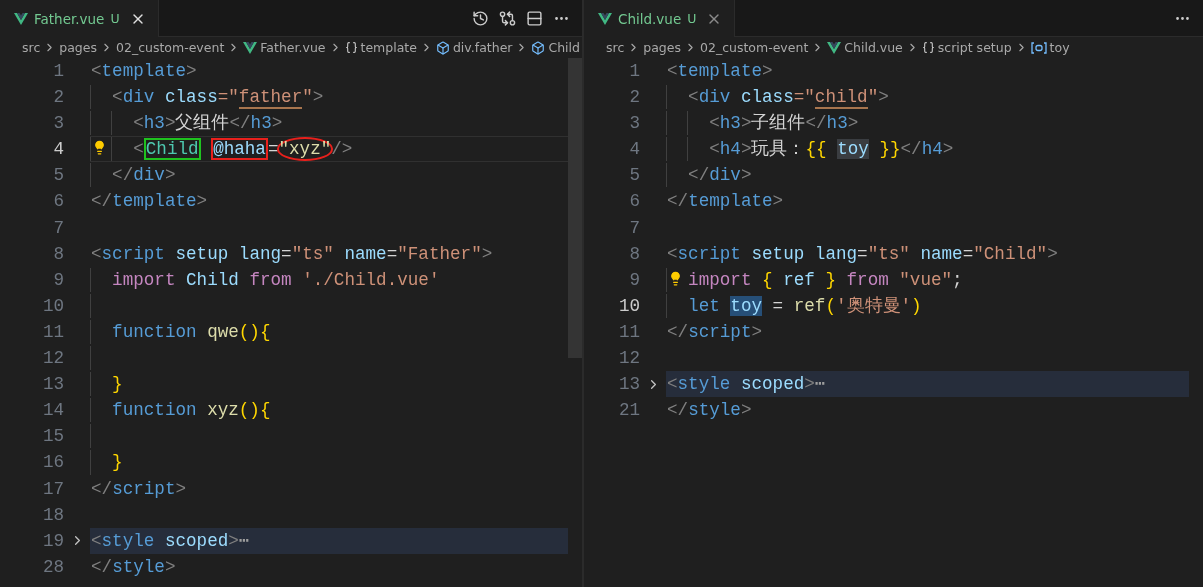  I want to click on breadcrumb-item: template, so click(388, 47).